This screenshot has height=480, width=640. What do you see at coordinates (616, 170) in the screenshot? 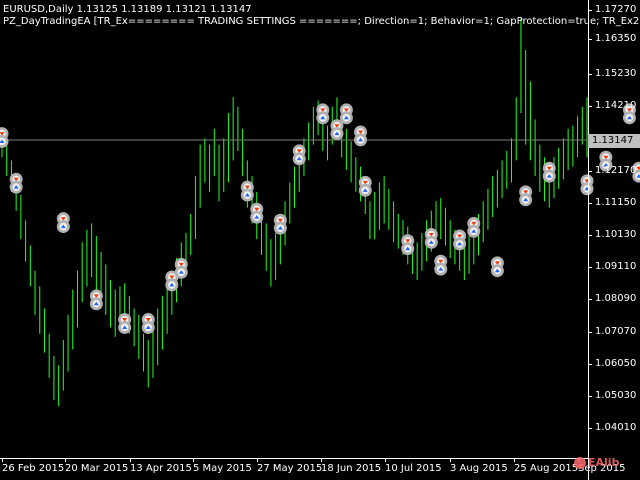
I see `price-tick-label: 1.12170` at bounding box center [616, 170].